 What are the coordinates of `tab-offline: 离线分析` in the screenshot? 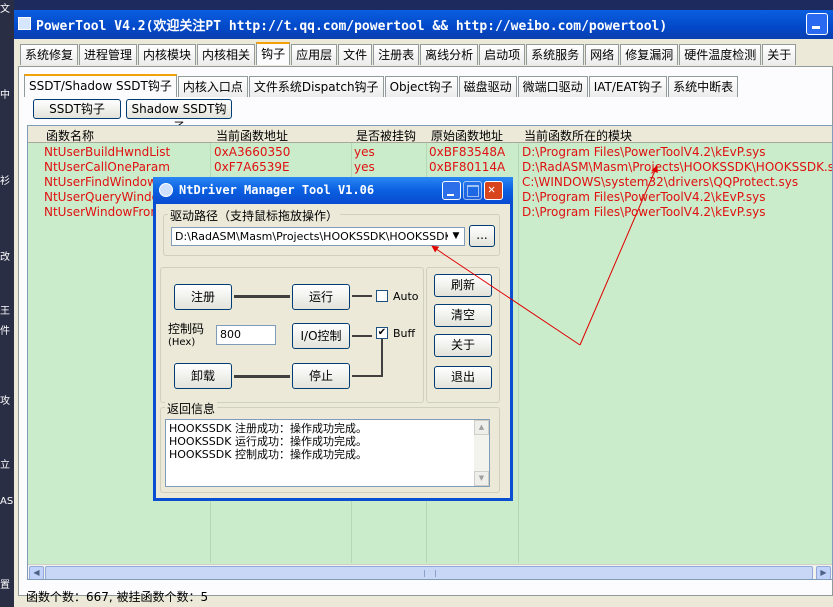 It's located at (449, 54).